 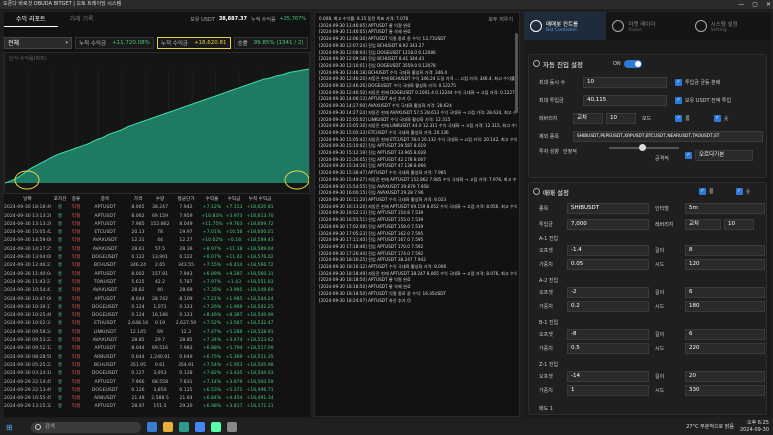 What do you see at coordinates (27, 200) in the screenshot?
I see `table-header-cell: 날짜` at bounding box center [27, 200].